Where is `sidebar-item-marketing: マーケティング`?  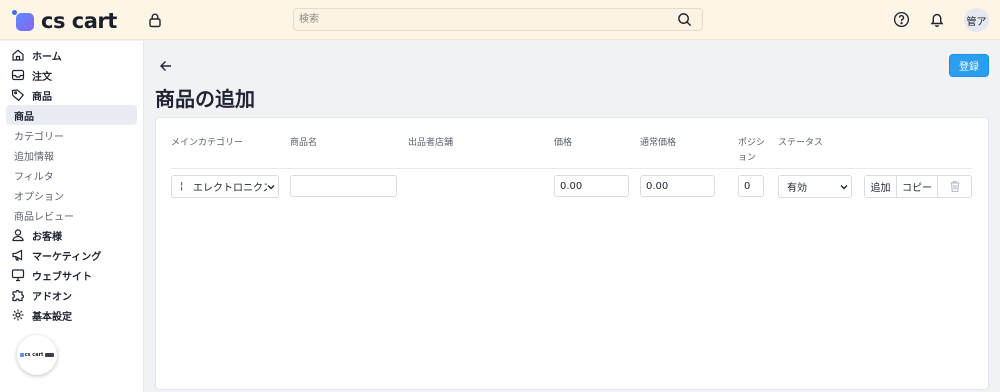
sidebar-item-marketing: マーケティング is located at coordinates (71, 255).